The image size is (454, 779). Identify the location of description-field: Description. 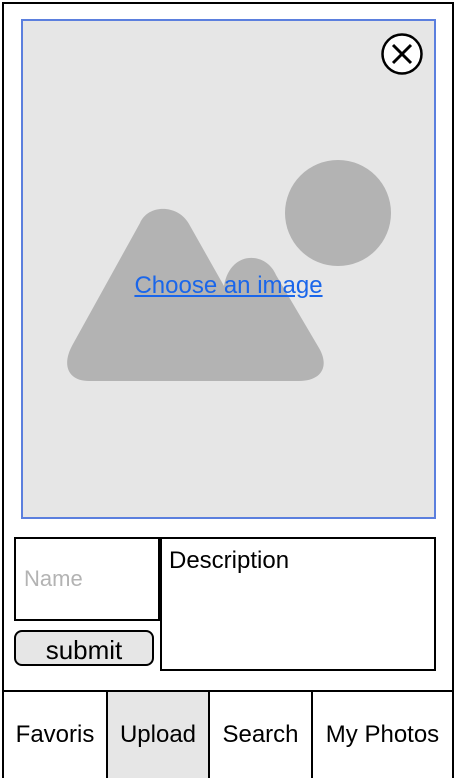
(298, 604).